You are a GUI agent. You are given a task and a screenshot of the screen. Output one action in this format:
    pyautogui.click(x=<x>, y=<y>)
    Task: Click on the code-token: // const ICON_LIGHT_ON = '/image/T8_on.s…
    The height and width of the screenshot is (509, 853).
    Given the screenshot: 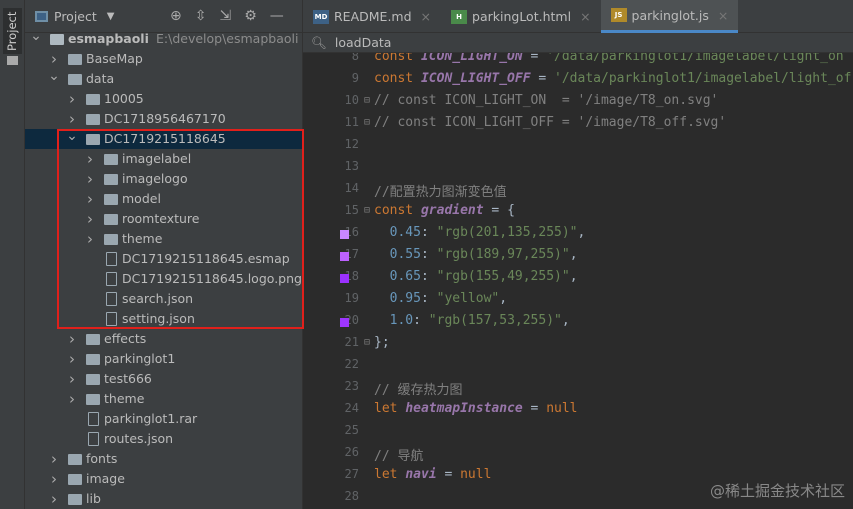 What is the action you would take?
    pyautogui.click(x=546, y=100)
    